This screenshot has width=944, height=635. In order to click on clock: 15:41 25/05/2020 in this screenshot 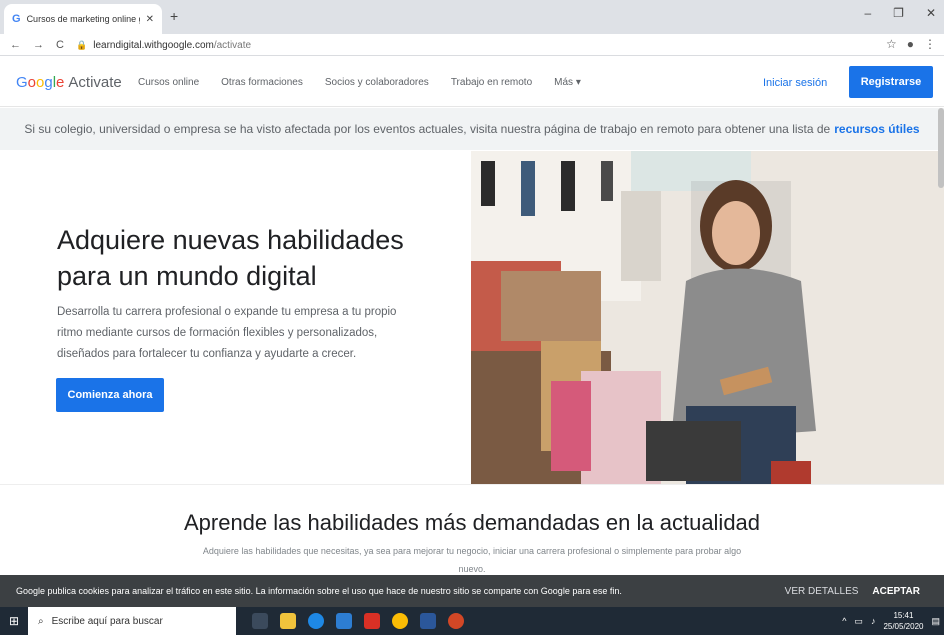, I will do `click(903, 621)`.